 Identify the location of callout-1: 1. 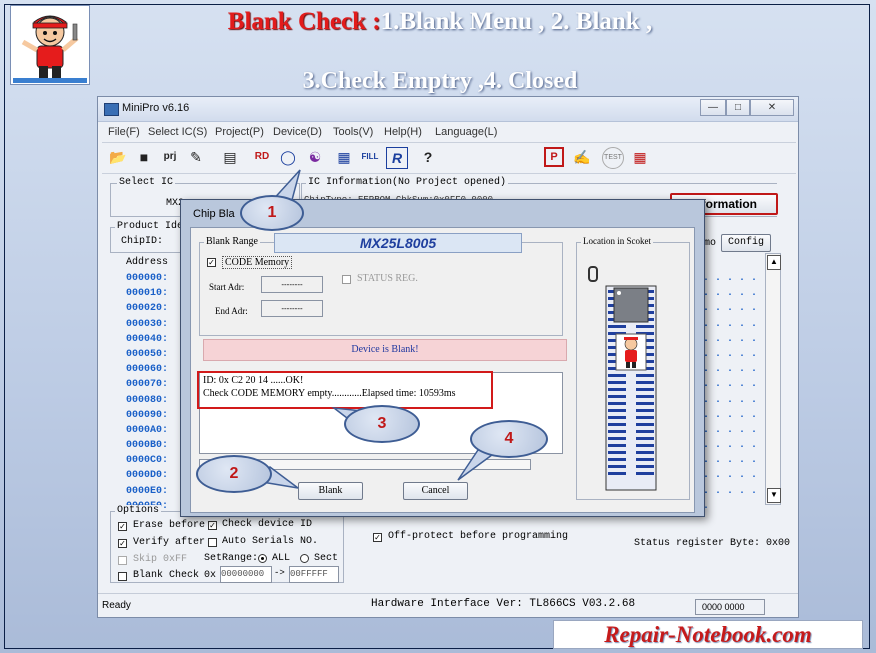
(272, 213).